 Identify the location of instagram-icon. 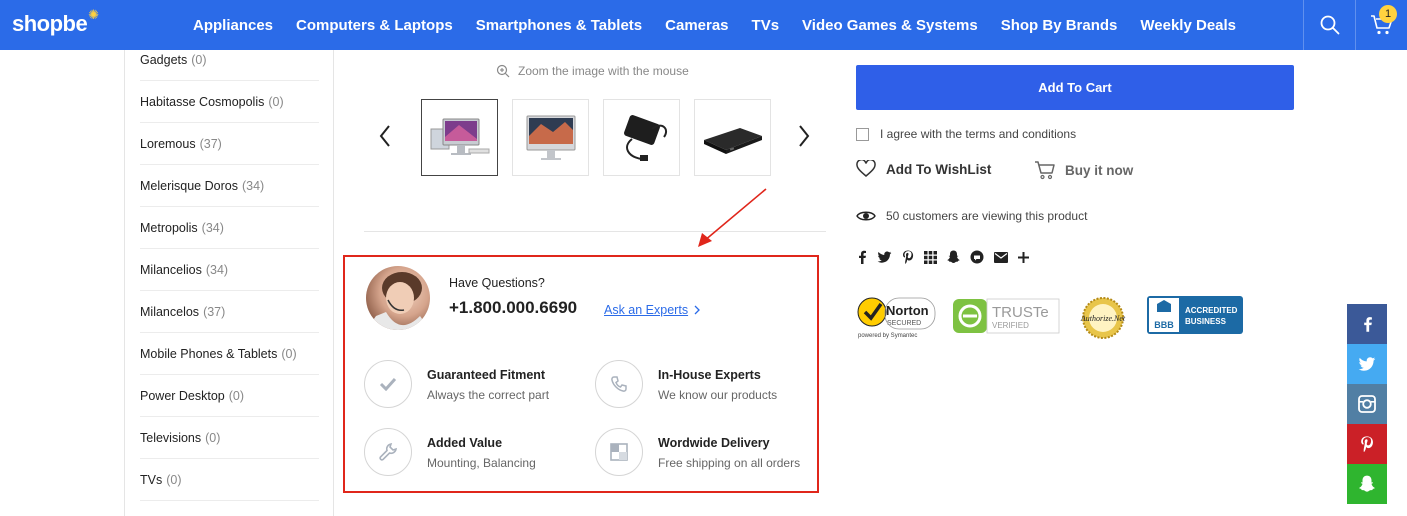
(1367, 404).